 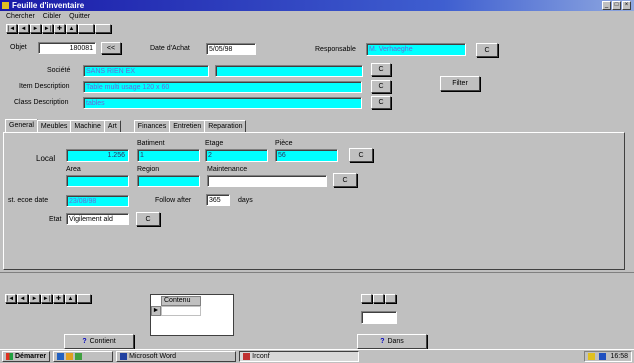 I want to click on section-divider, so click(x=317, y=272).